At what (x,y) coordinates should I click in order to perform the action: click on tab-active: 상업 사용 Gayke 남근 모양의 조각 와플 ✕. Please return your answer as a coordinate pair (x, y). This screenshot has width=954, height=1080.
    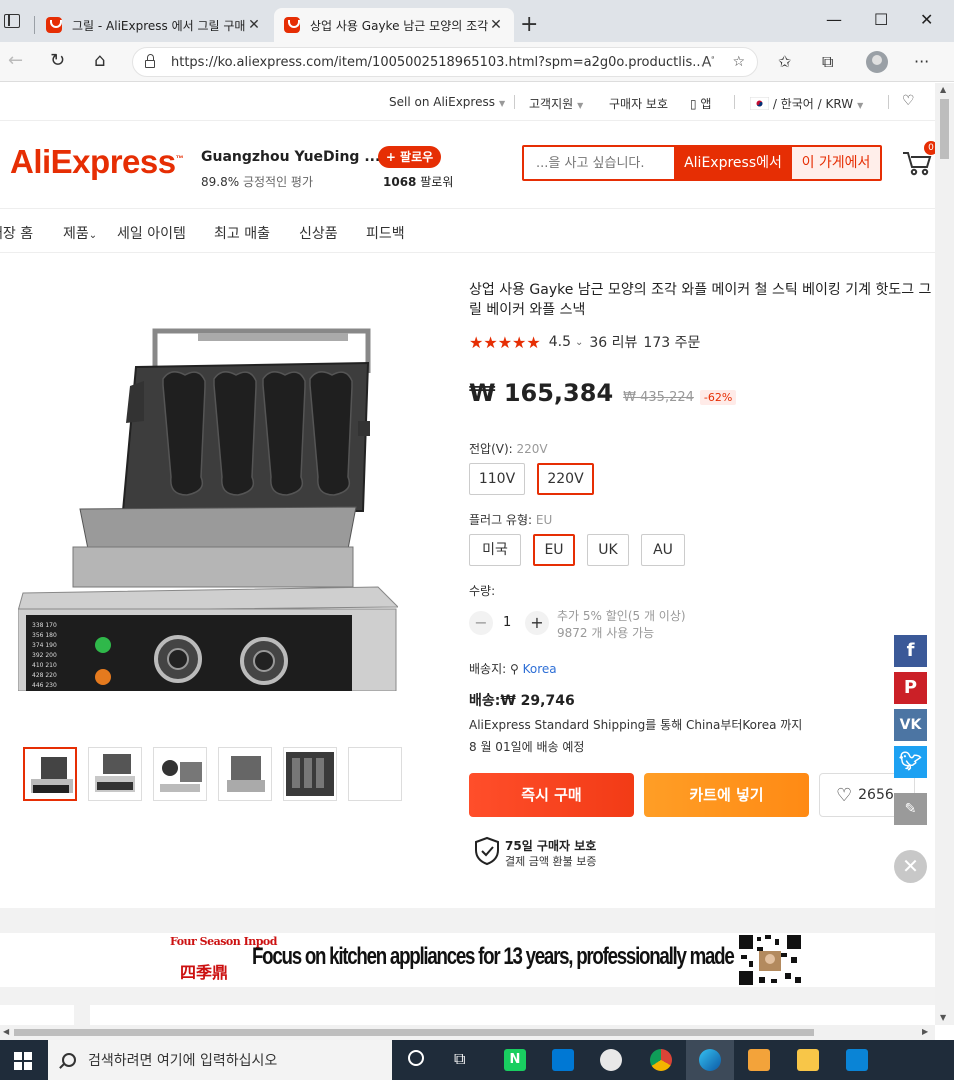
    Looking at the image, I should click on (394, 25).